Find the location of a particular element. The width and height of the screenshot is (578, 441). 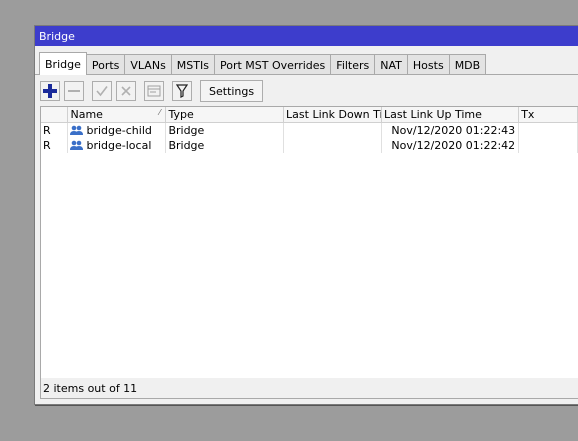

add-button is located at coordinates (50, 91).